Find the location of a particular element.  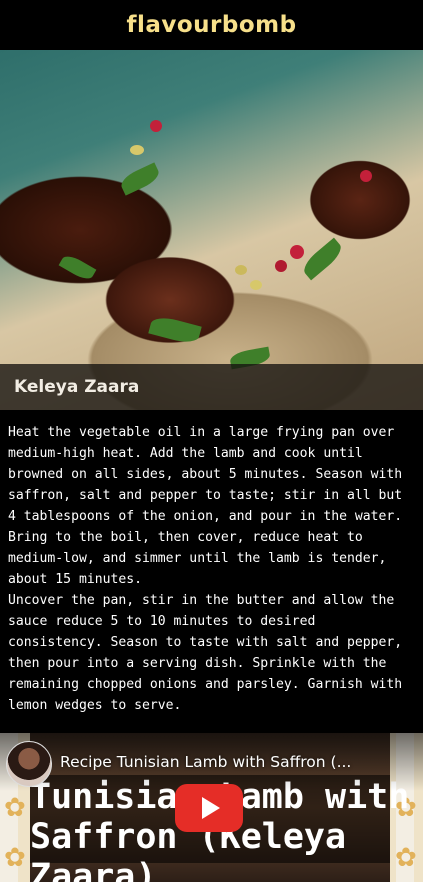

brand-logo: flavourbomb is located at coordinates (211, 25).